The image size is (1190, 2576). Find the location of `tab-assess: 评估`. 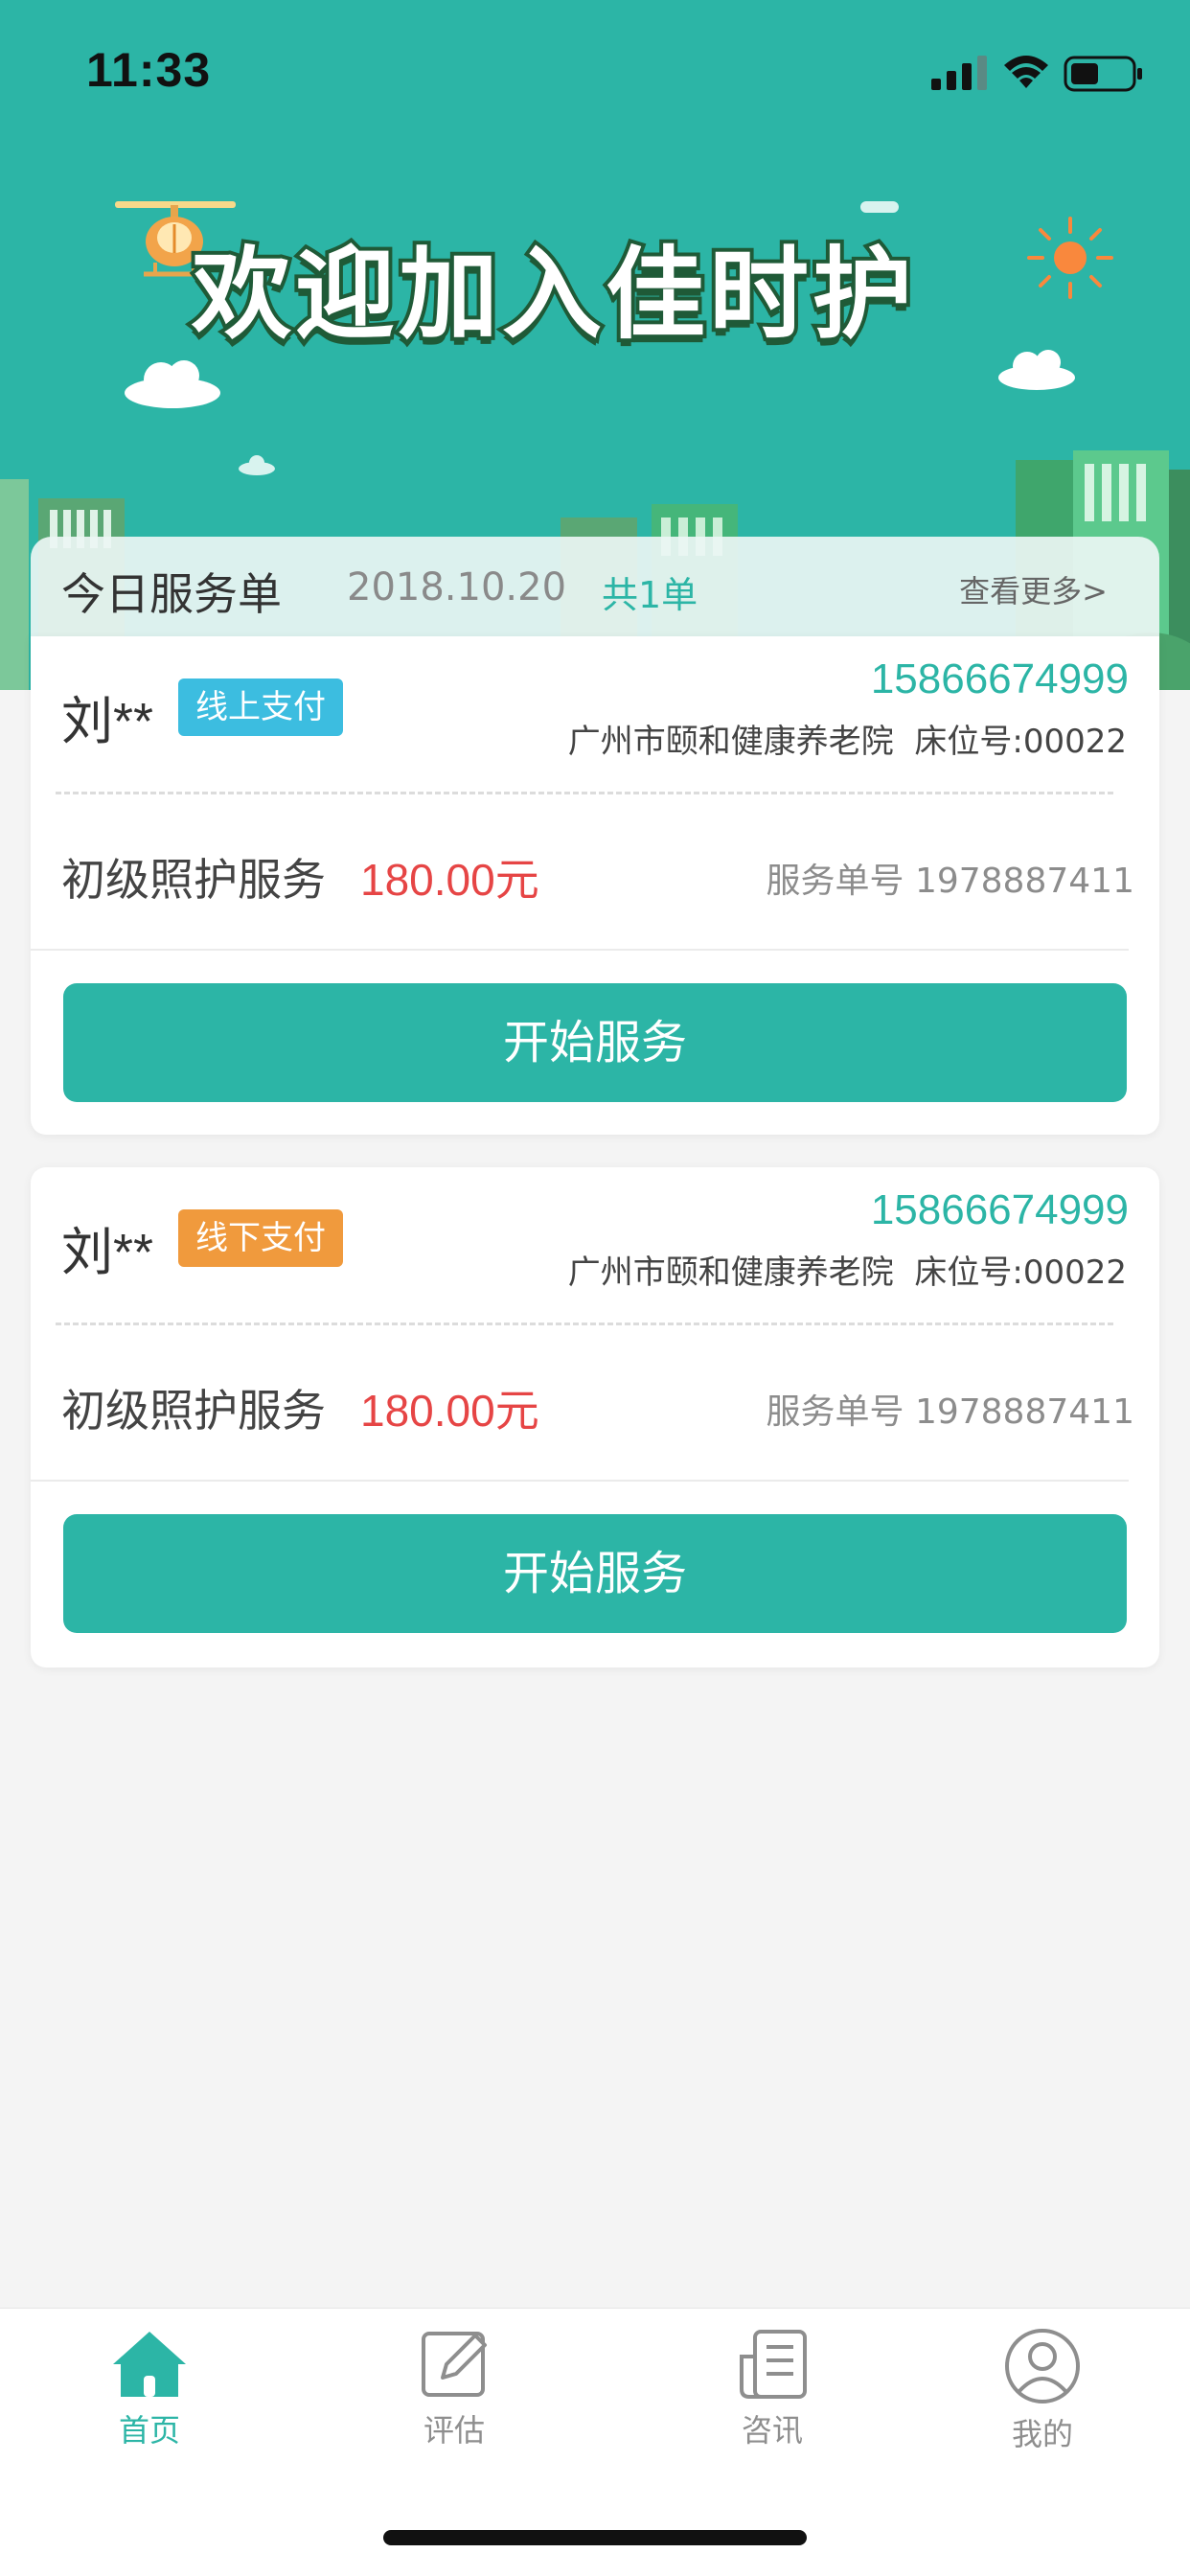

tab-assess: 评估 is located at coordinates (454, 2389).